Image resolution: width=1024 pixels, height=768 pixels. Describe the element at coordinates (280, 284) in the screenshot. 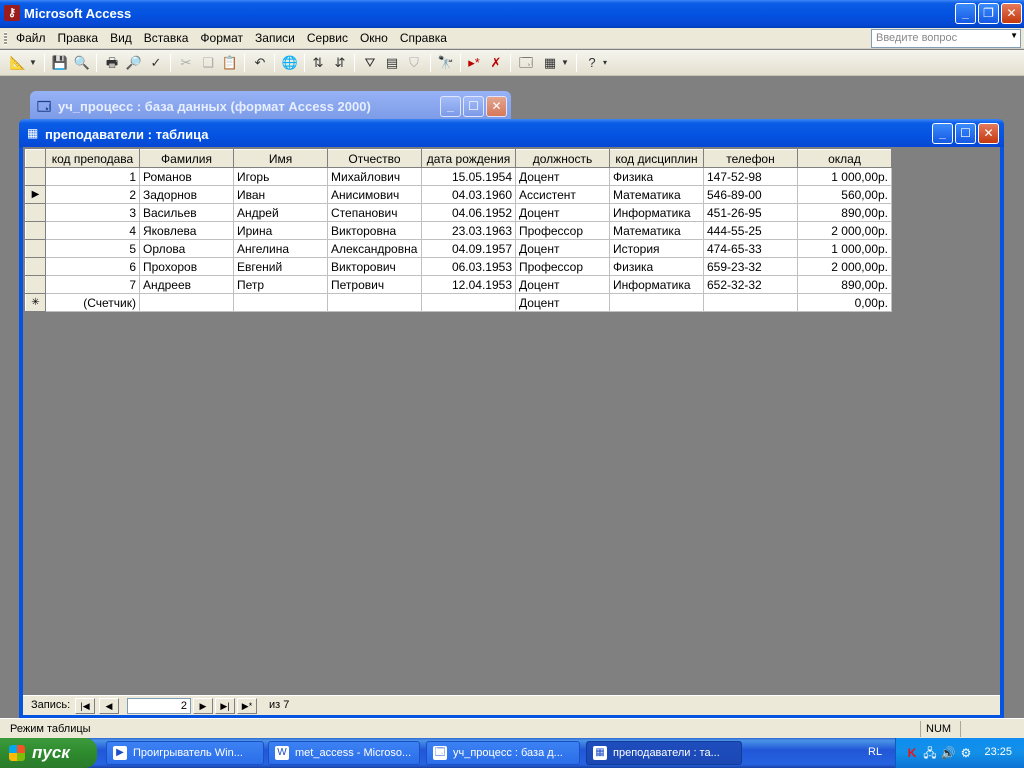

I see `table-cell: Петр` at that location.